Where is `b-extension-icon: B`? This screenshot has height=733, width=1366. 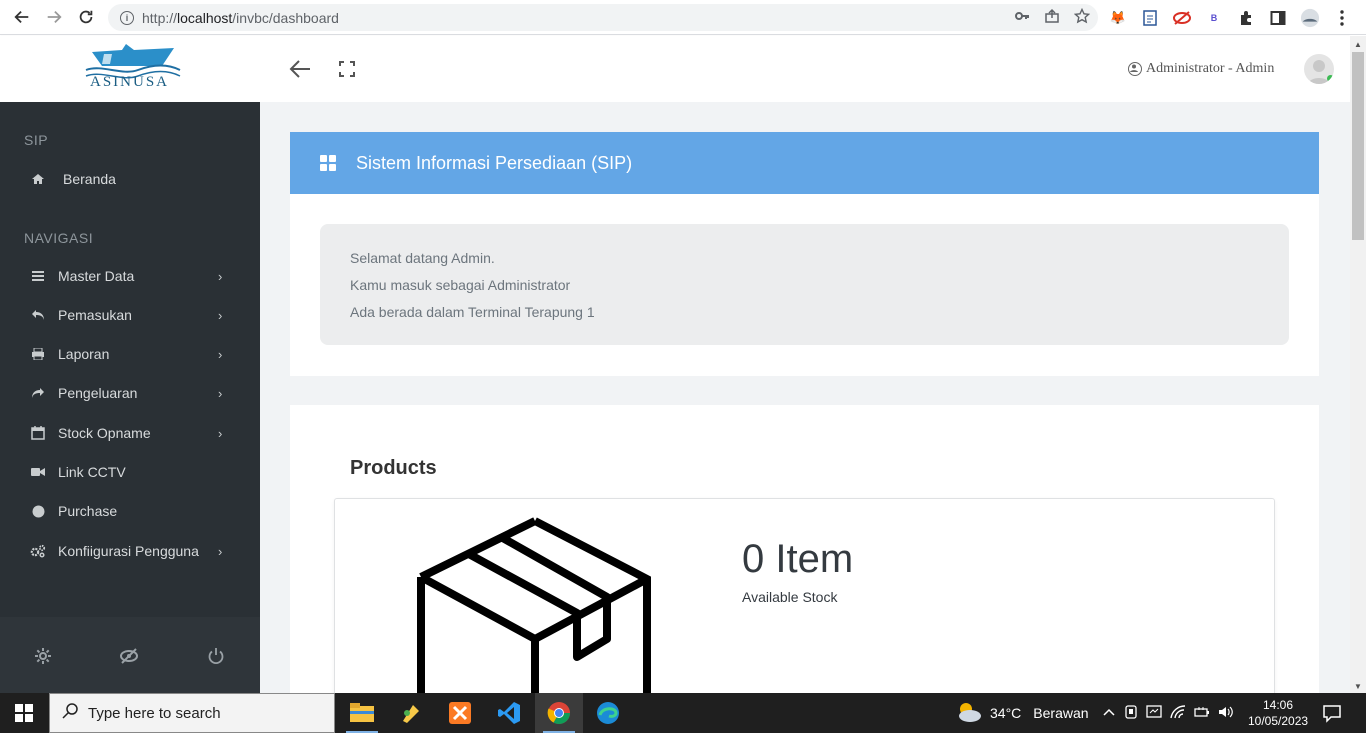
b-extension-icon: B is located at coordinates (1214, 18).